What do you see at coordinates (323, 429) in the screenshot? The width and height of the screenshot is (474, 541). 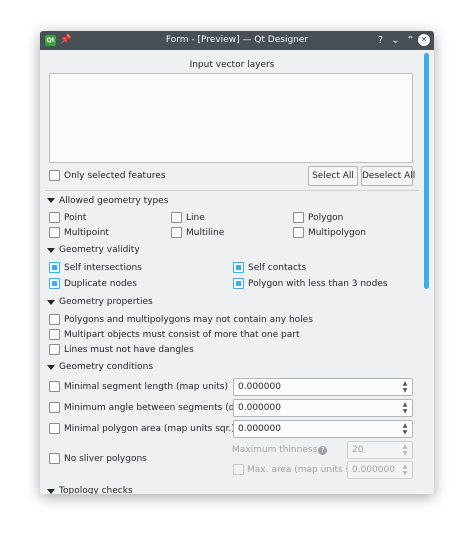 I see `min-polygon-area-spinbox: 0.000000 ▲ ▼` at bounding box center [323, 429].